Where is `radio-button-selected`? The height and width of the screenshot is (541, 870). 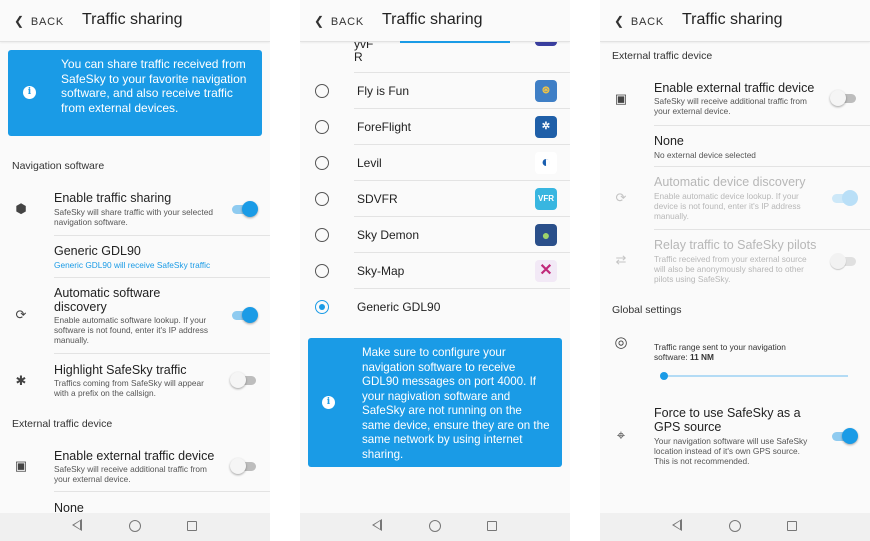 radio-button-selected is located at coordinates (322, 307).